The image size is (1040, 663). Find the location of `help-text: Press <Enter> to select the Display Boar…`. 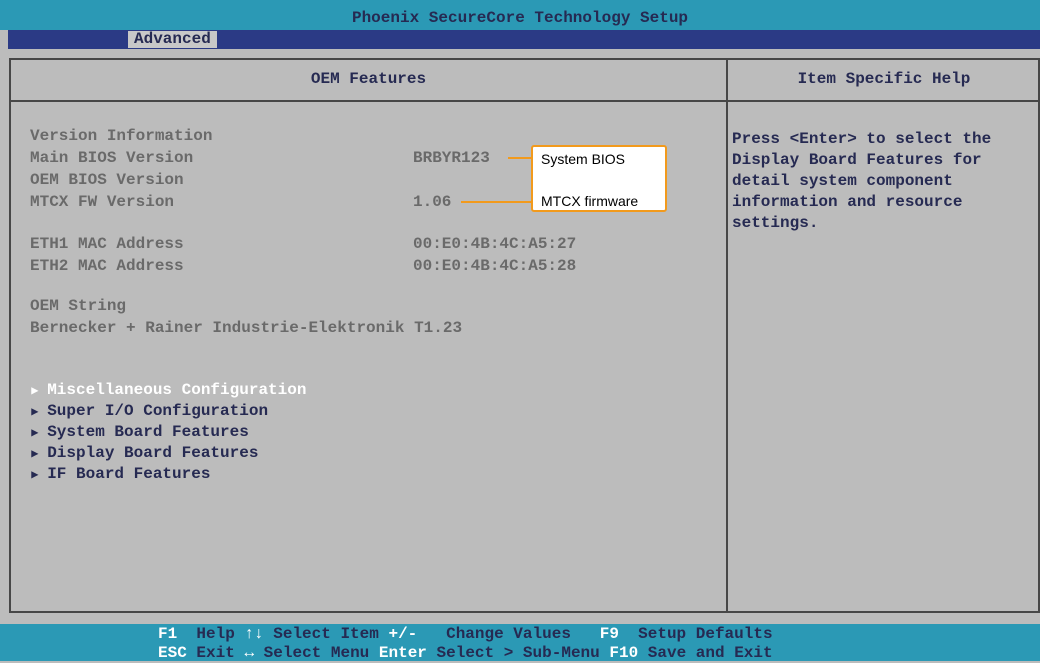

help-text: Press <Enter> to select the Display Boar… is located at coordinates (862, 181).